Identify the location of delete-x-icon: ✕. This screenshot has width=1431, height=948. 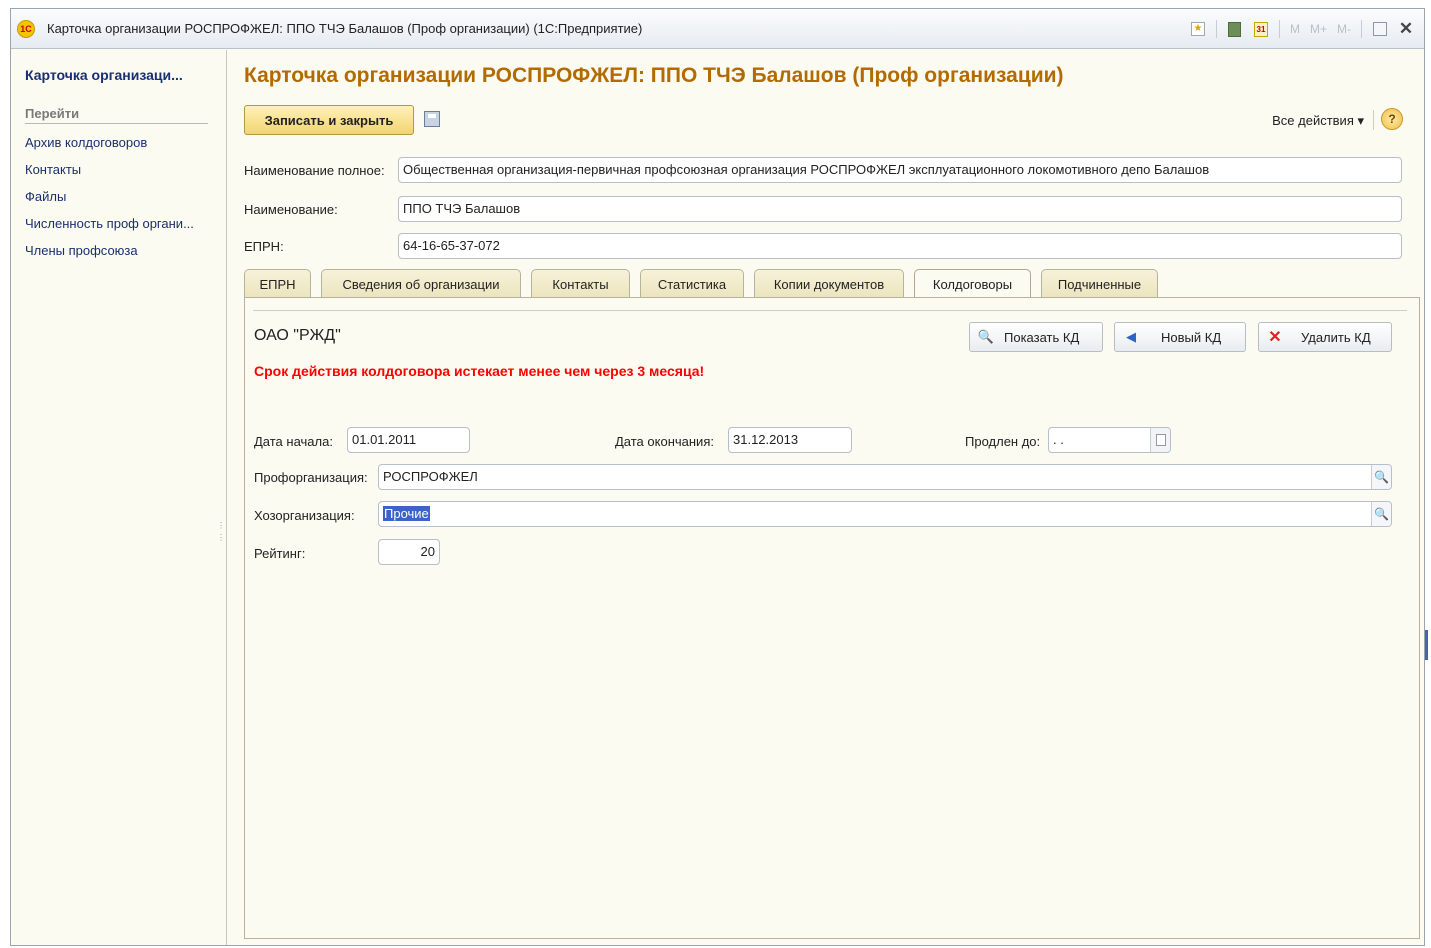
(1275, 337).